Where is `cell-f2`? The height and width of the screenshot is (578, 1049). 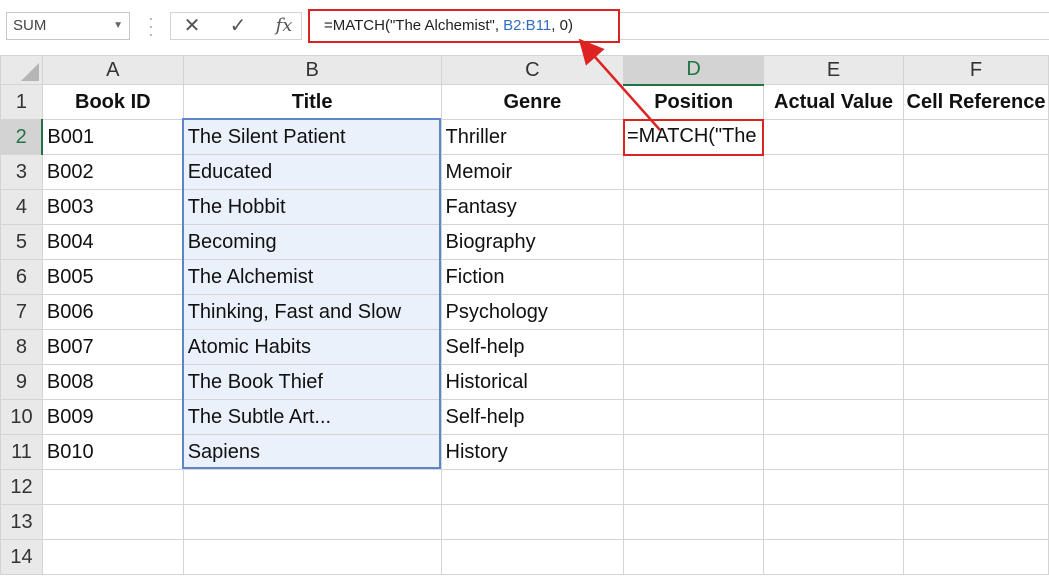 cell-f2 is located at coordinates (975, 137).